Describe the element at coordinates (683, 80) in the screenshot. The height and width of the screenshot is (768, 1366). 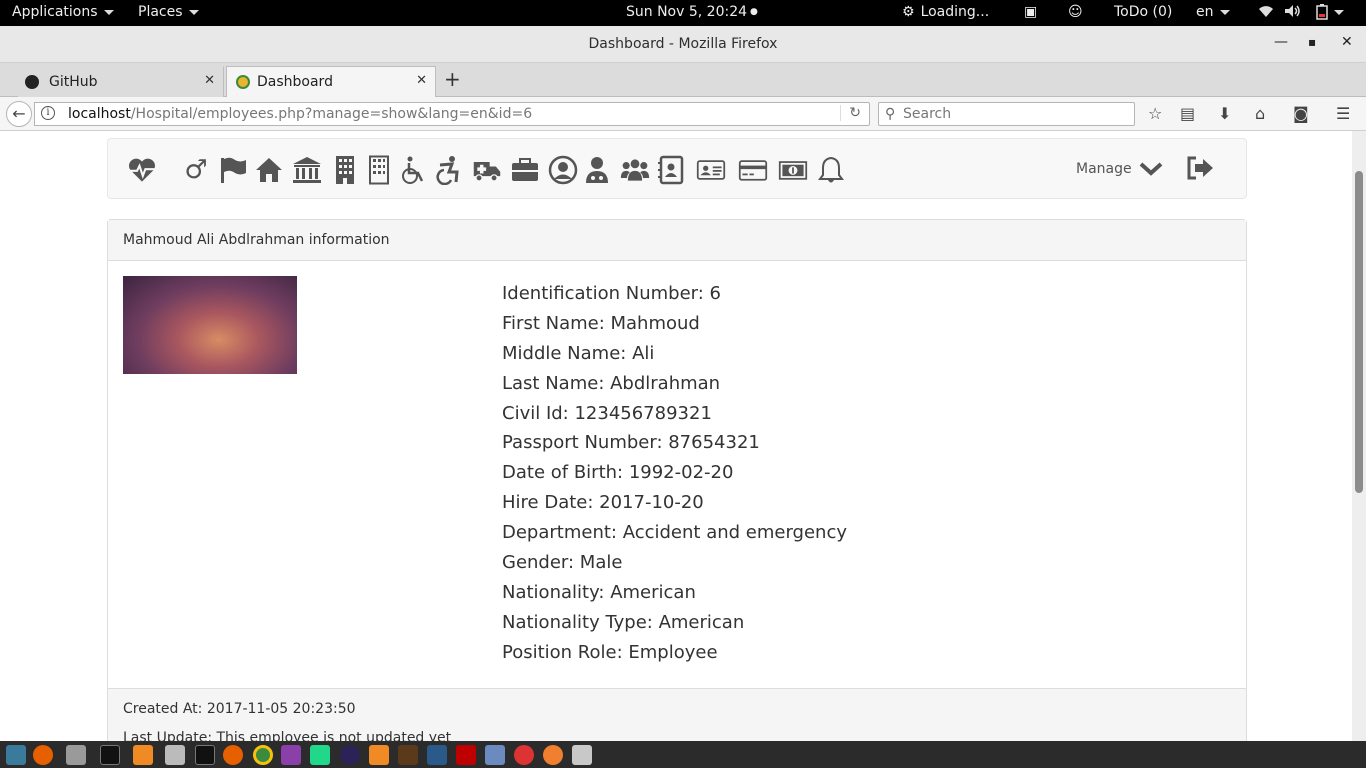
I see `tab-bar: GitHub ✕ Dashboard ✕ +` at that location.